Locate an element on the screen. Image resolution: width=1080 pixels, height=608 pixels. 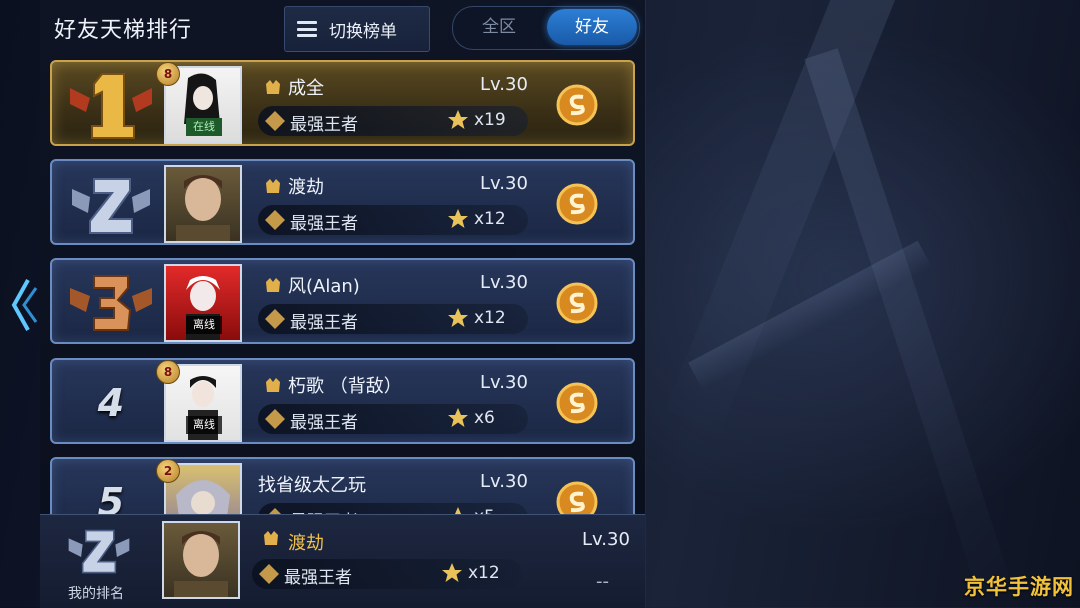
watermark: 京华手游网 is located at coordinates (1019, 587).